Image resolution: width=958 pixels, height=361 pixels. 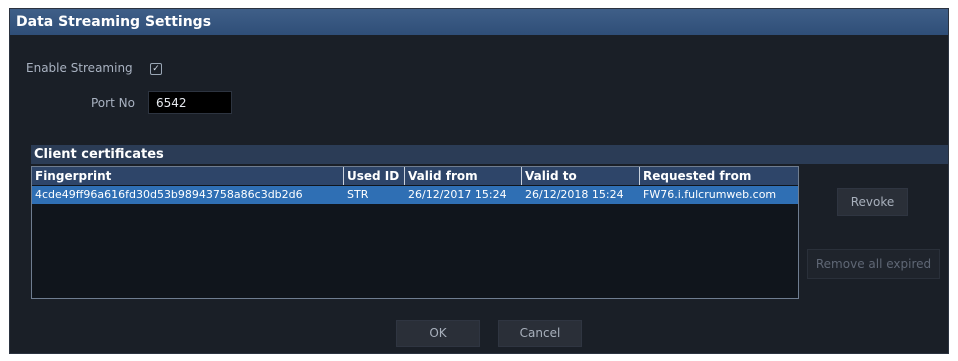 I want to click on cell-used-id: STR, so click(x=358, y=194).